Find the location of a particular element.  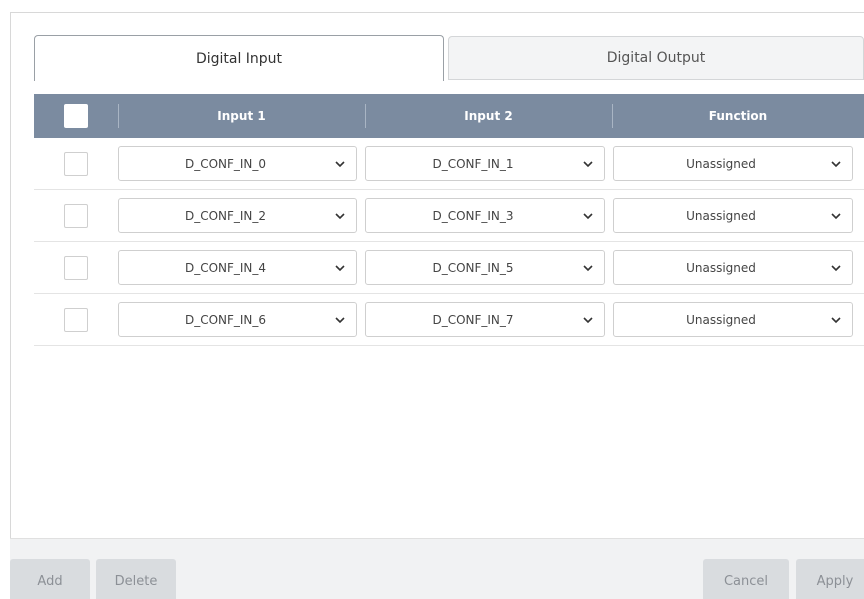

header-input1-label: Input 1 is located at coordinates (241, 116).